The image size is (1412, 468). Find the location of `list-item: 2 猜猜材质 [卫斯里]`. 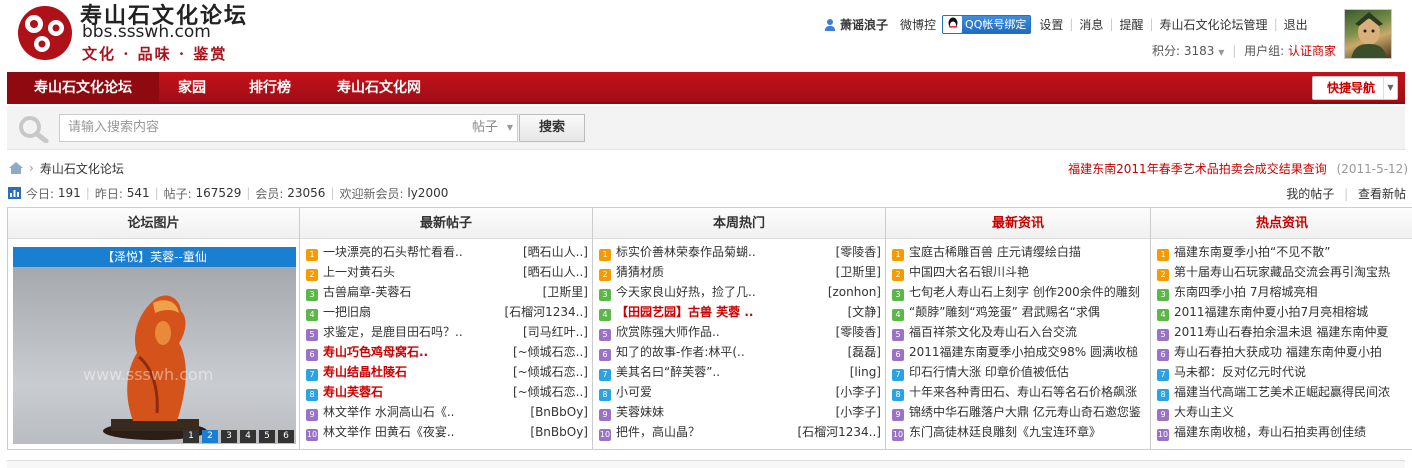

list-item: 2 猜猜材质 [卫斯里] is located at coordinates (740, 272).